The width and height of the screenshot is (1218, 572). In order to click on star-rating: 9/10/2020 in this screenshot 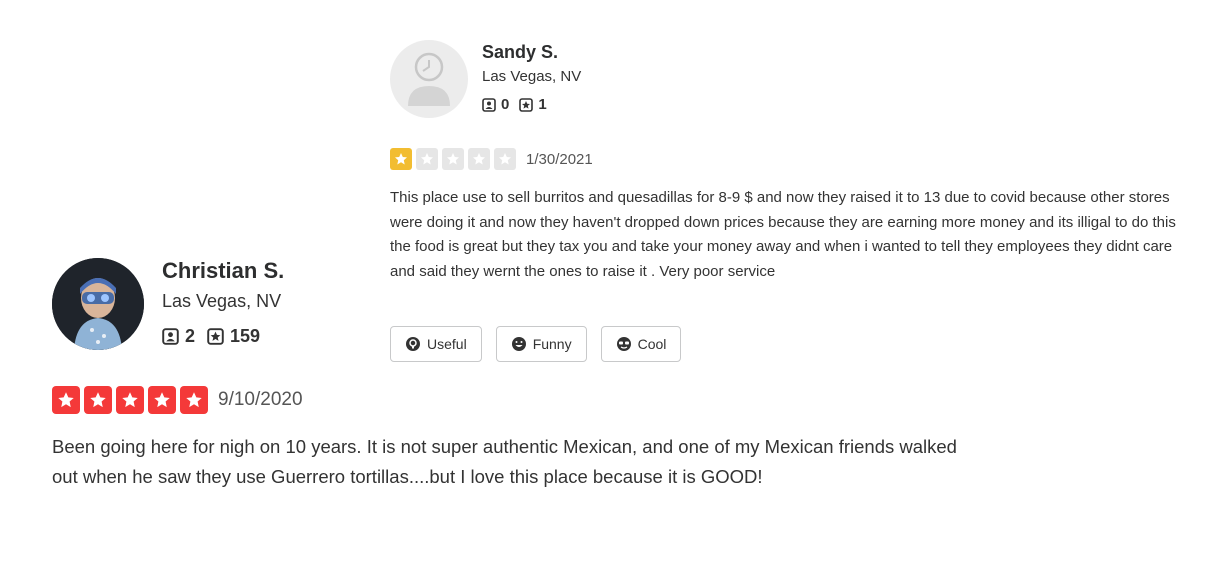, I will do `click(177, 400)`.